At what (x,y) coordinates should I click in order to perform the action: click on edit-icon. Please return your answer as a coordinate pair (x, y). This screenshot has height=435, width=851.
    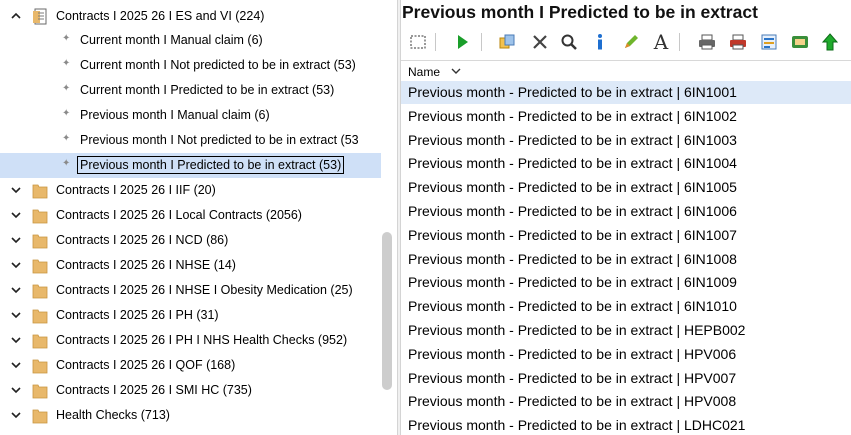
    Looking at the image, I should click on (631, 42).